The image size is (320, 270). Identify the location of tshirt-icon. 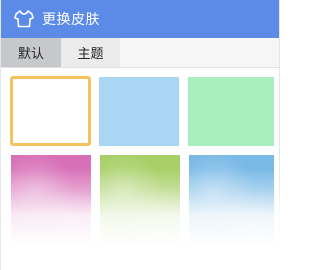
(24, 19).